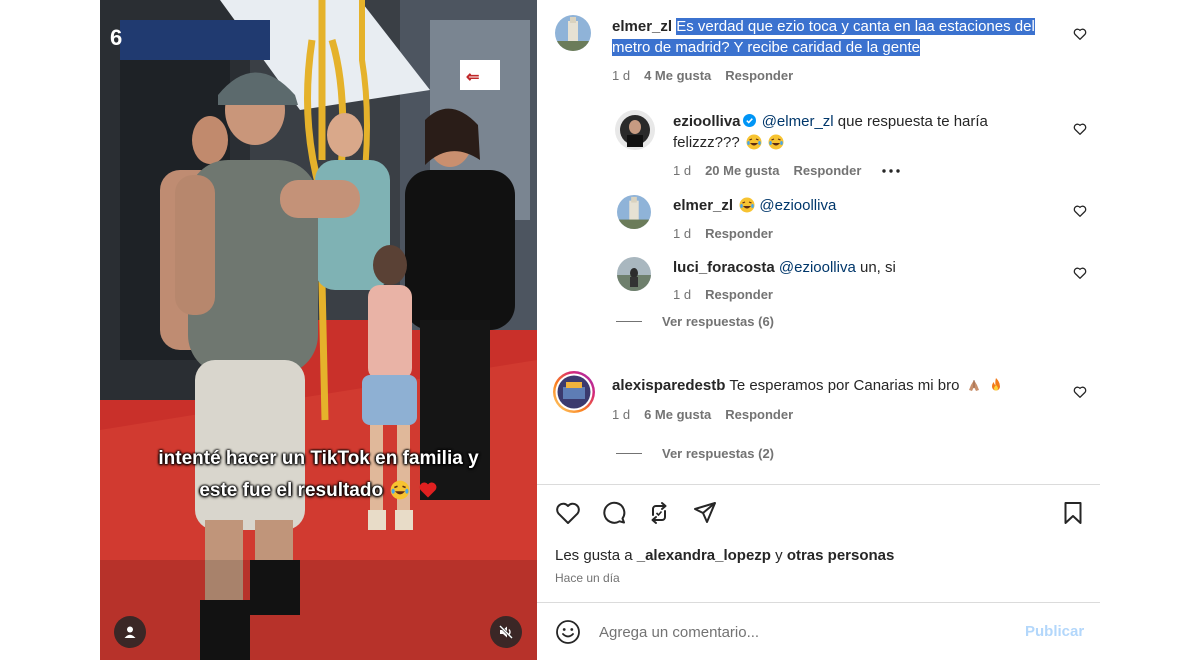 The image size is (1200, 660). What do you see at coordinates (844, 385) in the screenshot?
I see `comment-text: Te esperamos por Canarias mi bro` at bounding box center [844, 385].